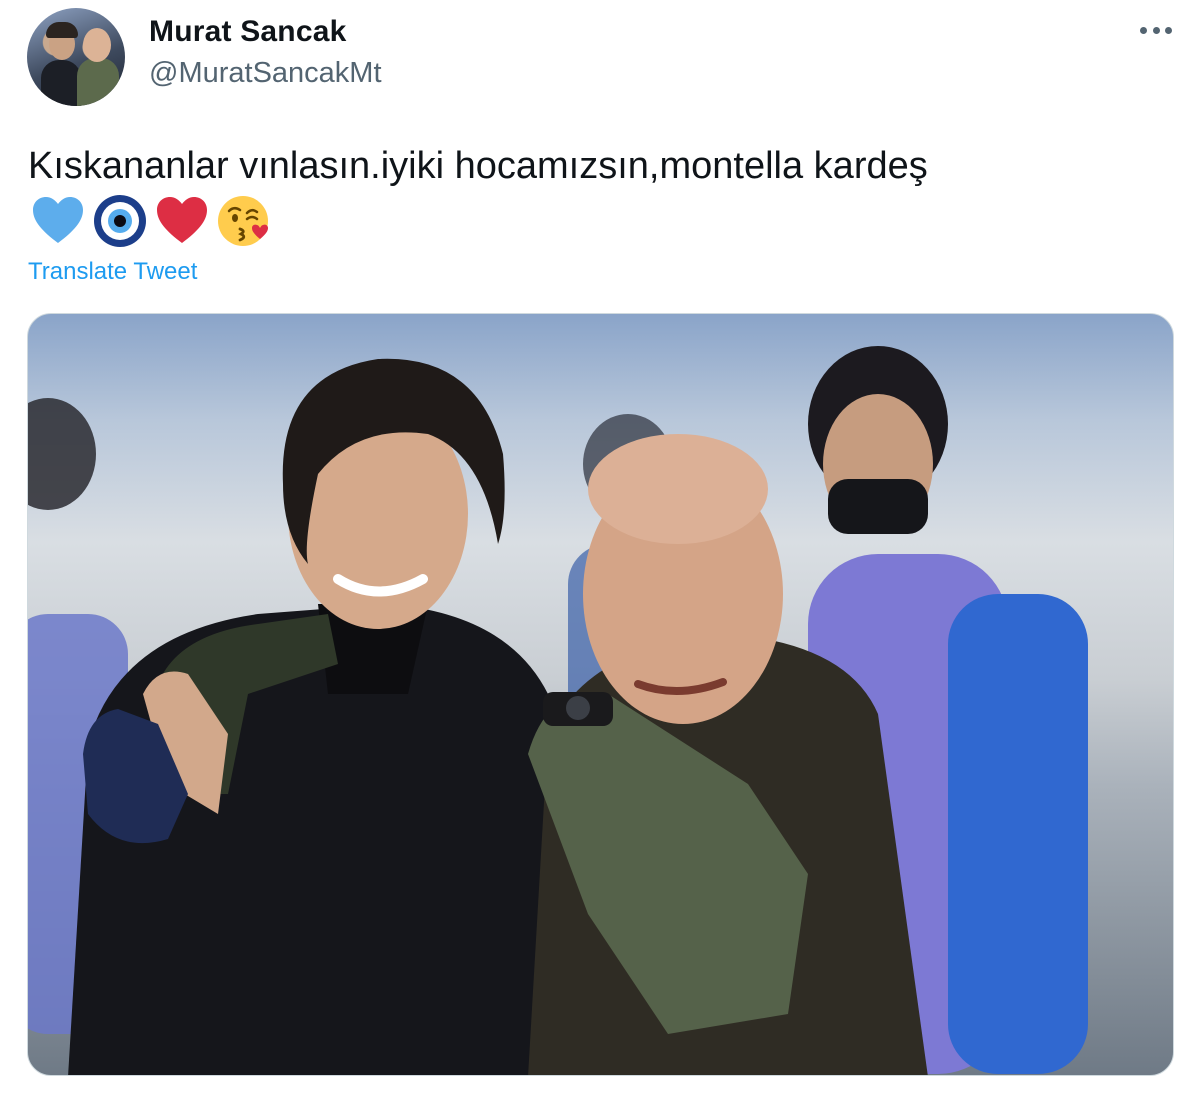 The image size is (1200, 1101). What do you see at coordinates (182, 220) in the screenshot?
I see `red-heart-icon` at bounding box center [182, 220].